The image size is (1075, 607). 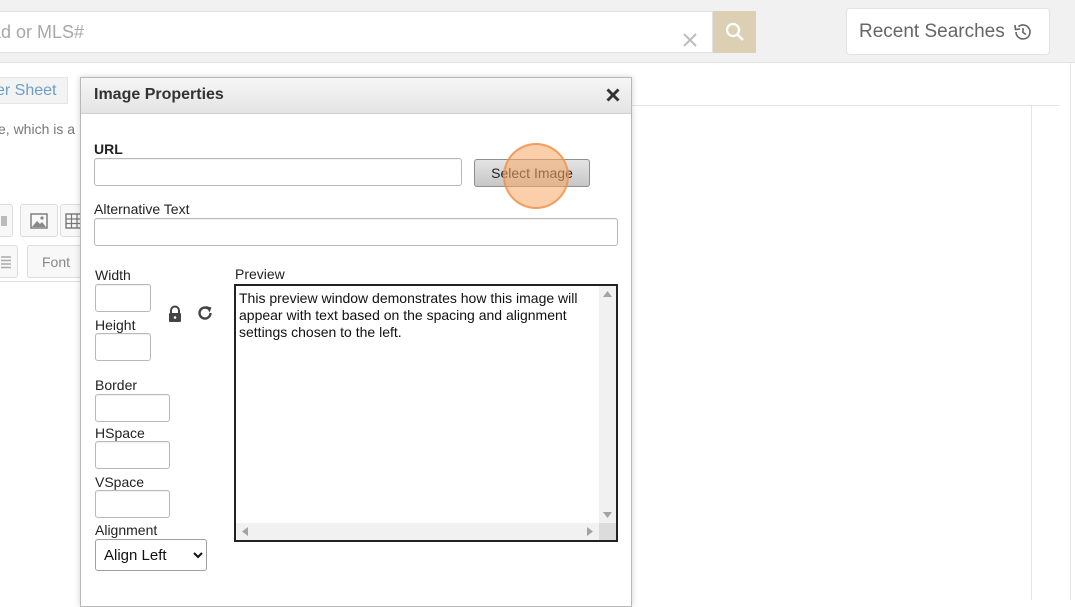 I want to click on insert-image-button, so click(x=39, y=220).